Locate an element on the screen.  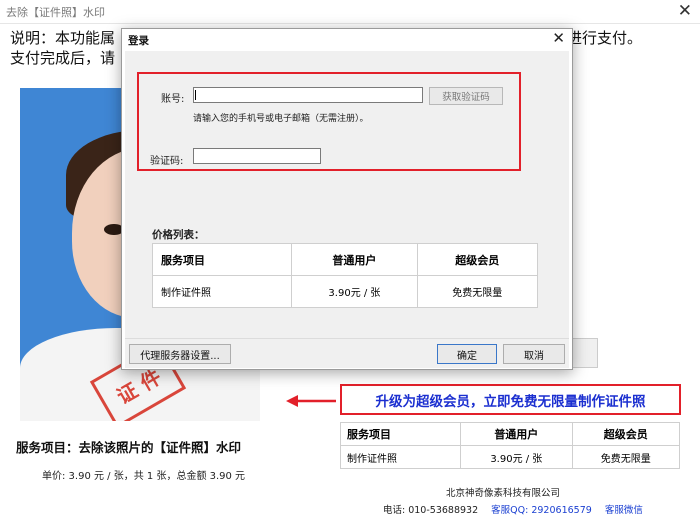
login-form: 账号: 获取验证码 请输入您的手机号或电子邮箱（无需注册）。 验证码: is located at coordinates (329, 121).